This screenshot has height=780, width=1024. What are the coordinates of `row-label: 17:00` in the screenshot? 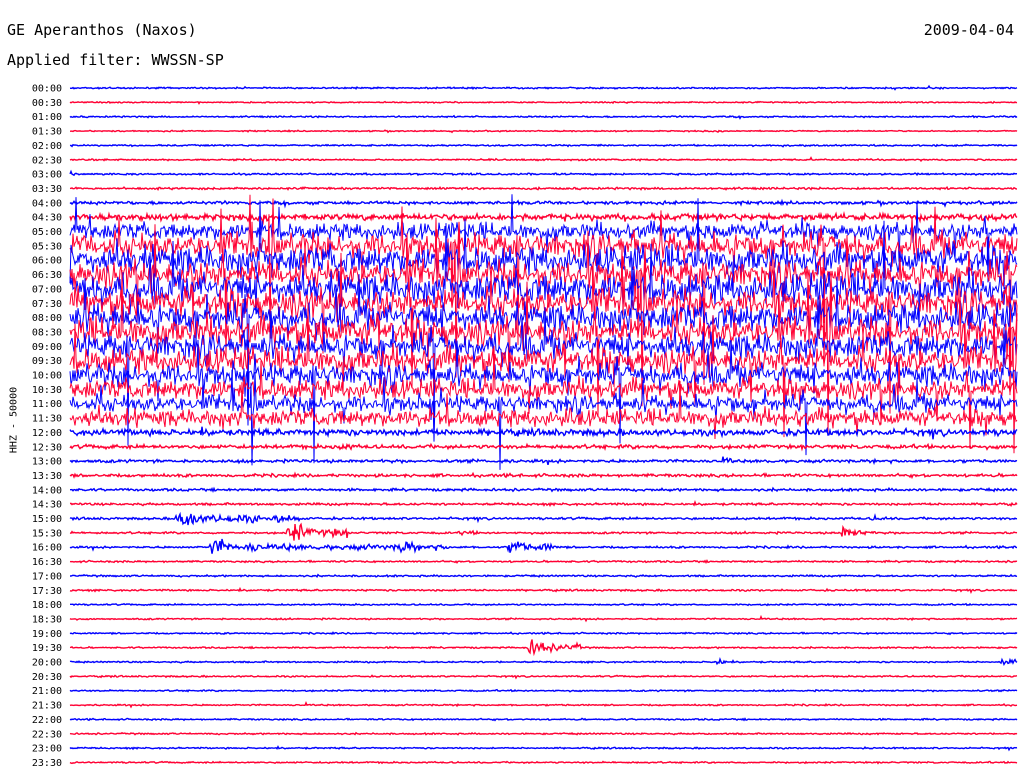 It's located at (47, 576).